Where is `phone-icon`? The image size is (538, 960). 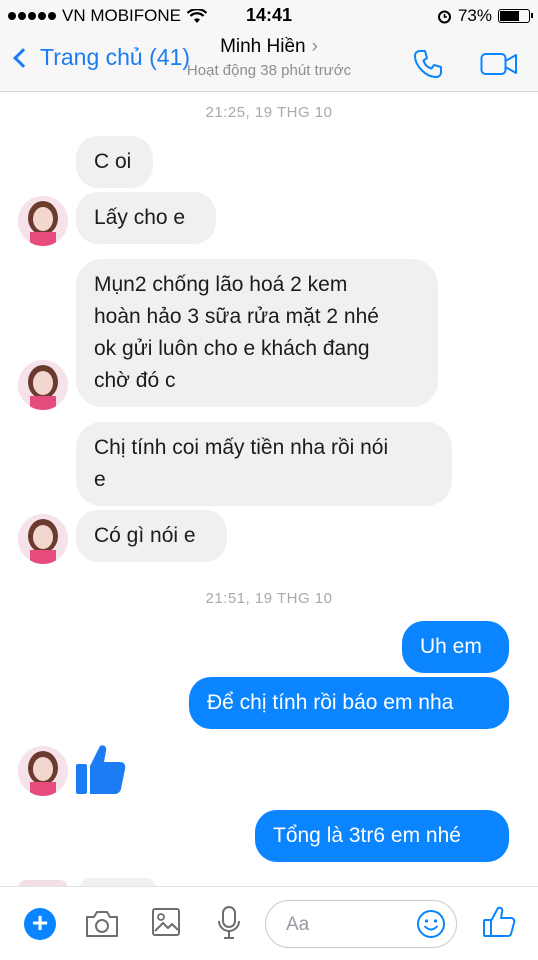 phone-icon is located at coordinates (428, 64).